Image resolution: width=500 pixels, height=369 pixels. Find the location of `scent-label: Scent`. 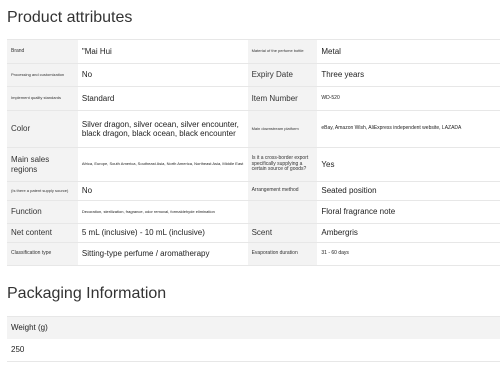

scent-label: Scent is located at coordinates (282, 233).